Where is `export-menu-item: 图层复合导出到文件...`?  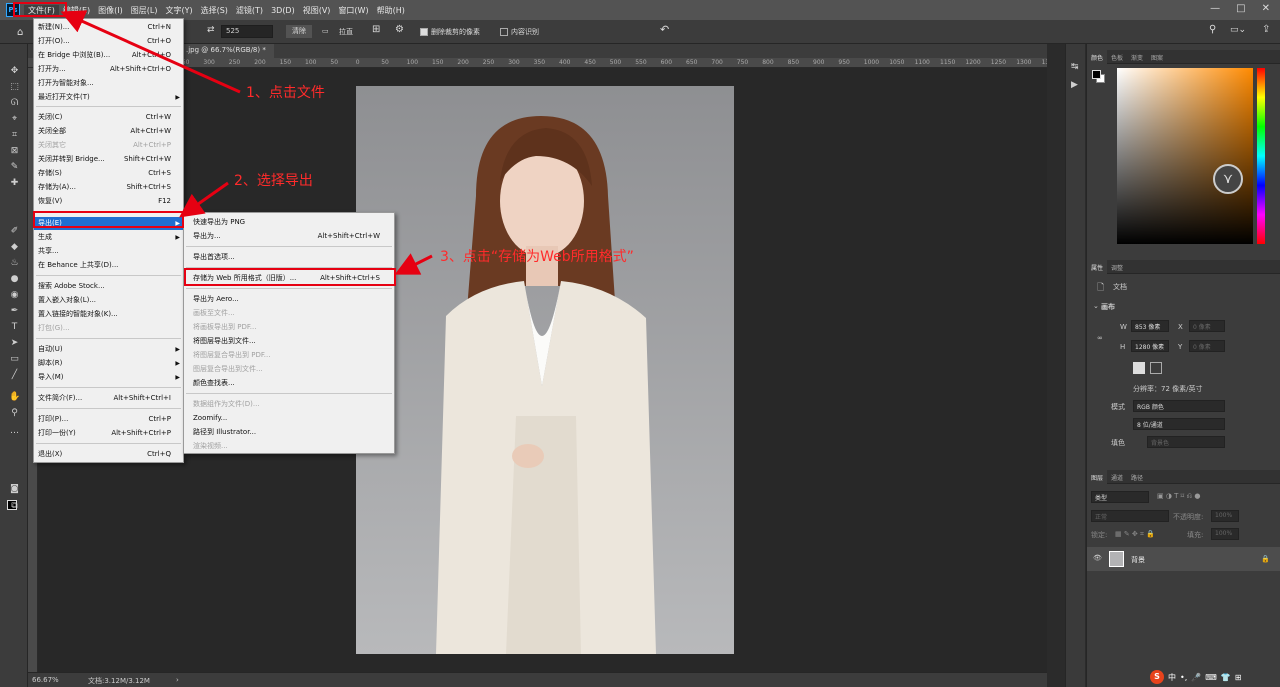 export-menu-item: 图层复合导出到文件... is located at coordinates (289, 369).